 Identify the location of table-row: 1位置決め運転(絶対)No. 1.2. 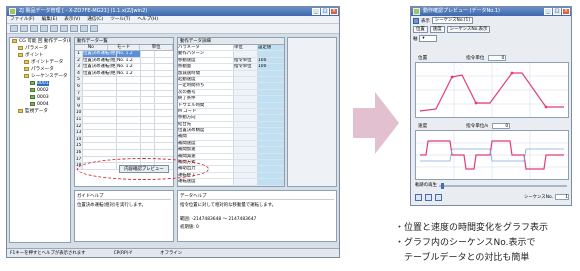
(124, 54).